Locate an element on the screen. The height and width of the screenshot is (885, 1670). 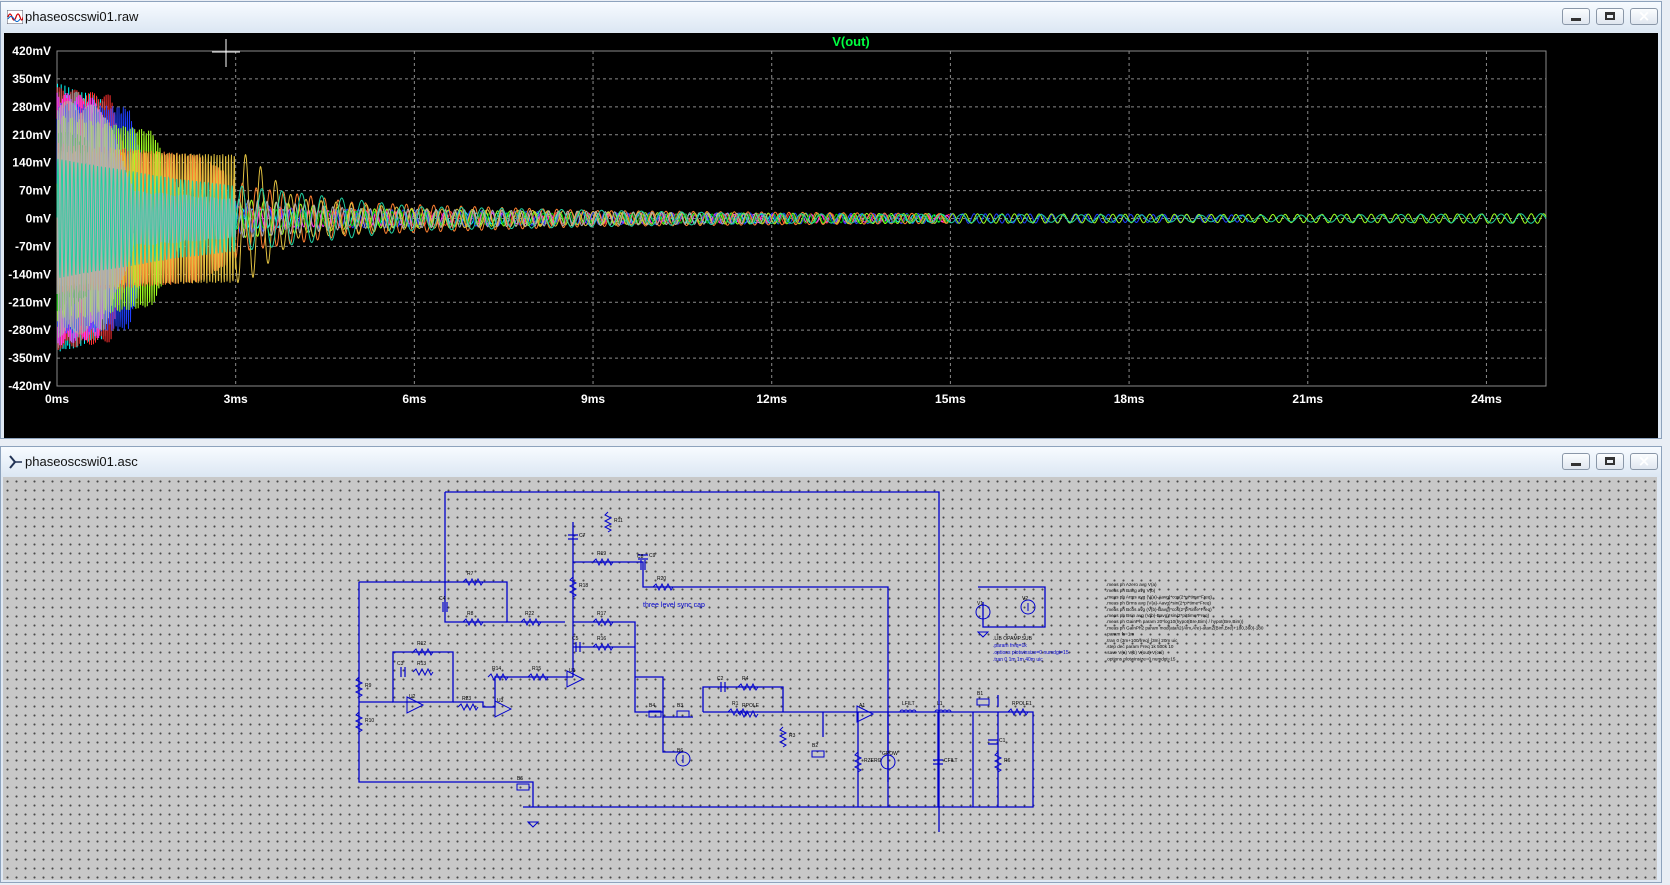
schematic-minimize-button is located at coordinates (1576, 461).